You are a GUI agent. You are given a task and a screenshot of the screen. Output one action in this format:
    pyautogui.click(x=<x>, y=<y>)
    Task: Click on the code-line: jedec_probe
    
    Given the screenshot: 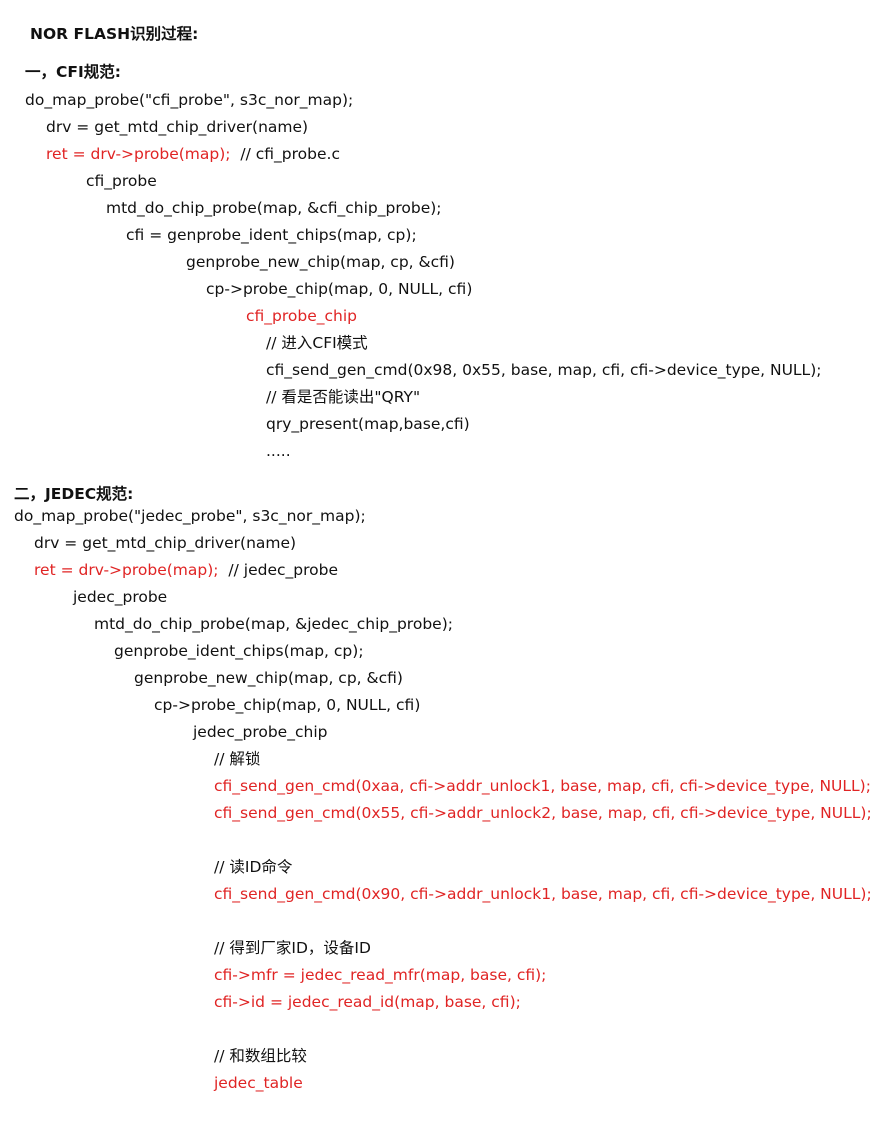 What is the action you would take?
    pyautogui.click(x=120, y=597)
    